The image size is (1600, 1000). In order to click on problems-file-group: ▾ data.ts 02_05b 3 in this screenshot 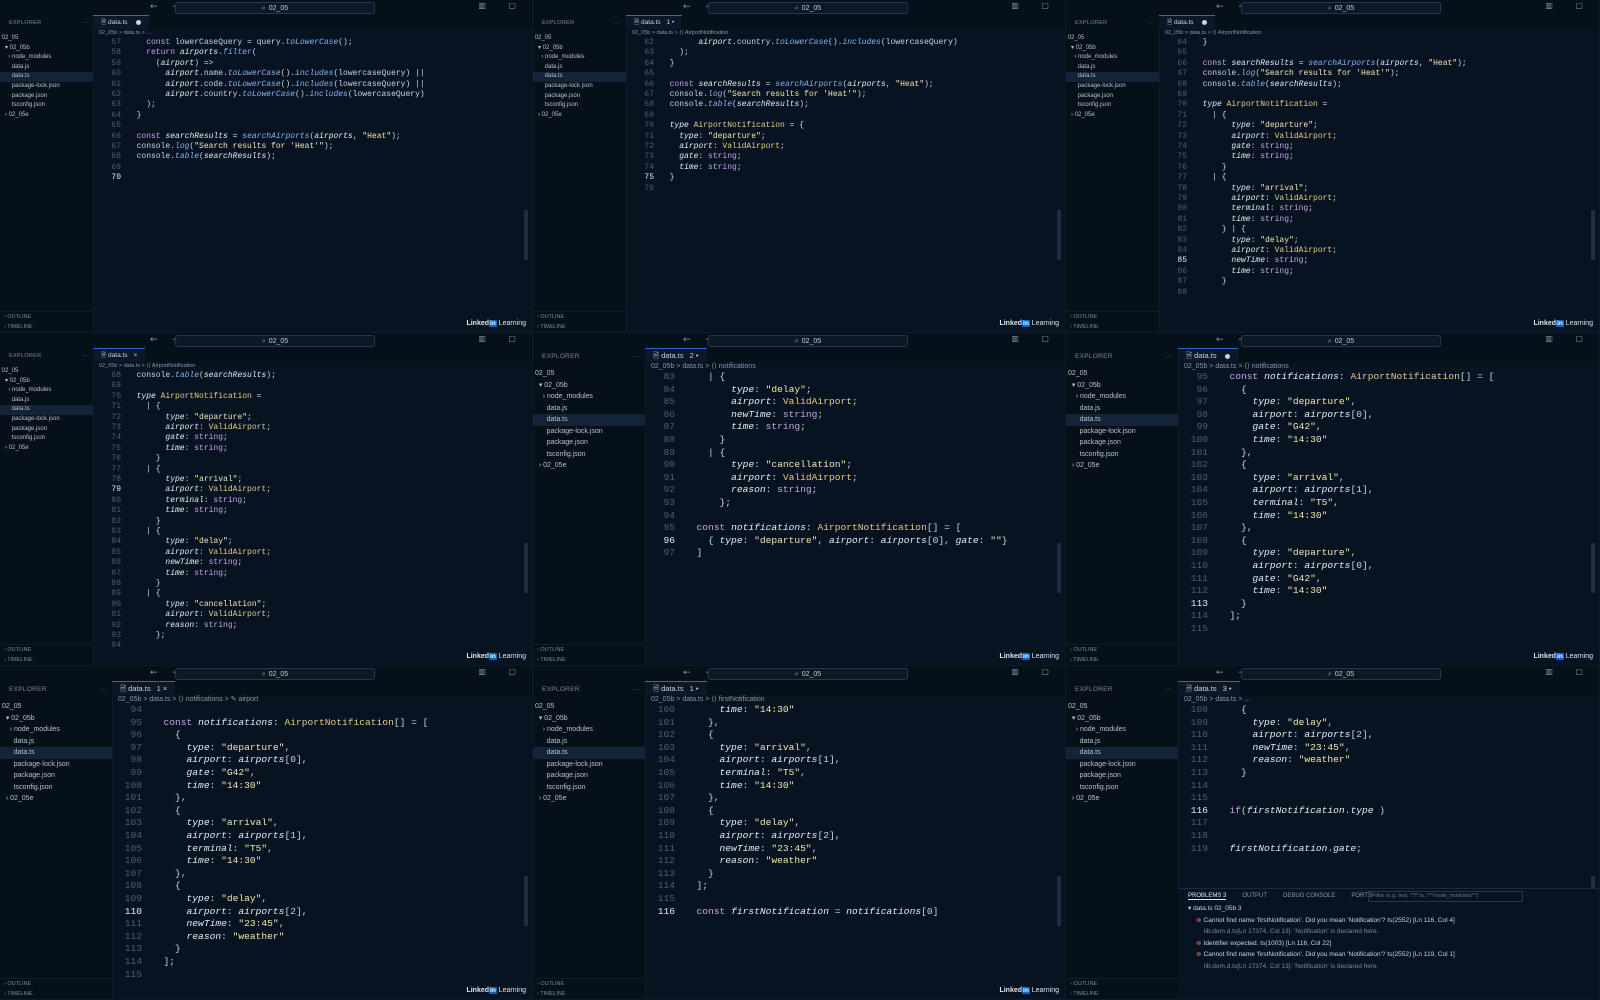, I will do `click(1388, 909)`.